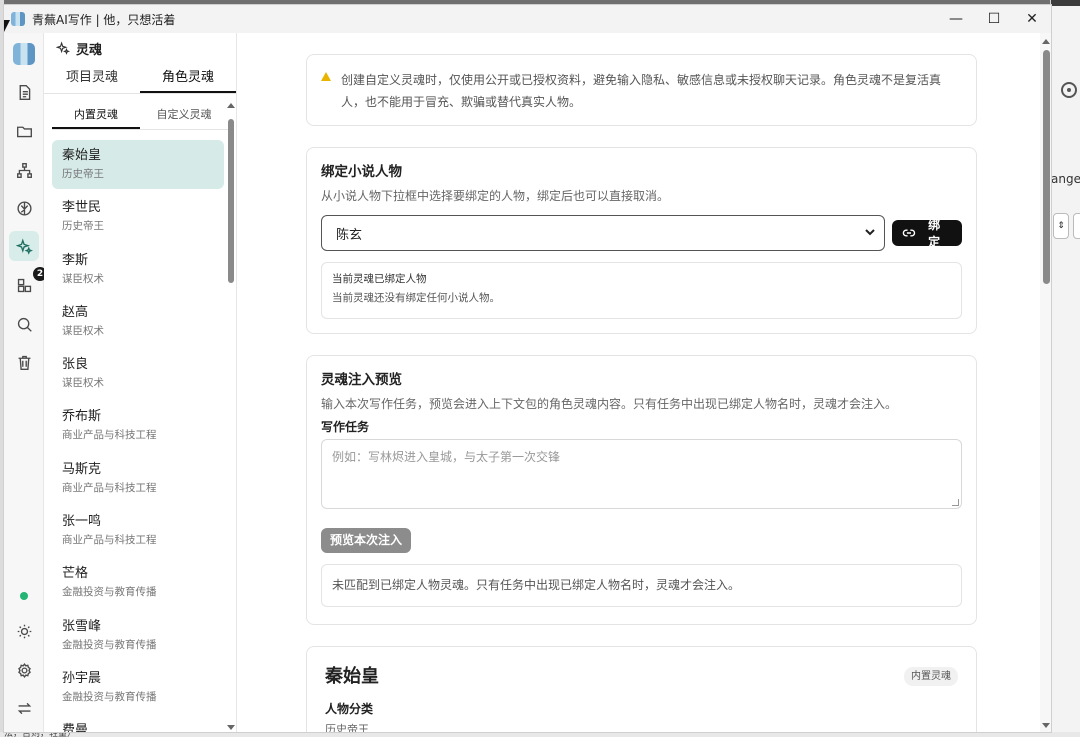 The width and height of the screenshot is (1080, 737). I want to click on status-badge: 内置灵魂, so click(931, 676).